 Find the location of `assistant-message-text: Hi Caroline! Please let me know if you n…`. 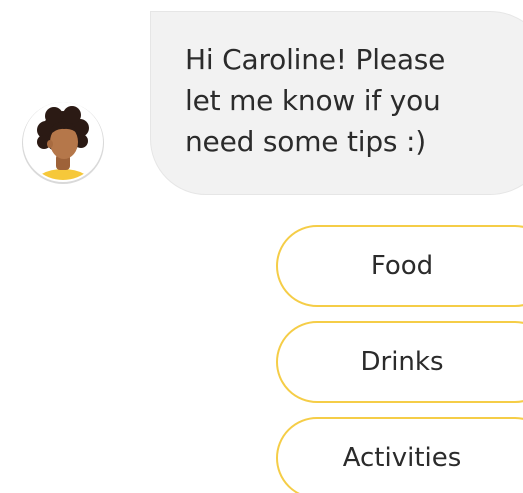

assistant-message-text: Hi Caroline! Please let me know if you n… is located at coordinates (315, 100).